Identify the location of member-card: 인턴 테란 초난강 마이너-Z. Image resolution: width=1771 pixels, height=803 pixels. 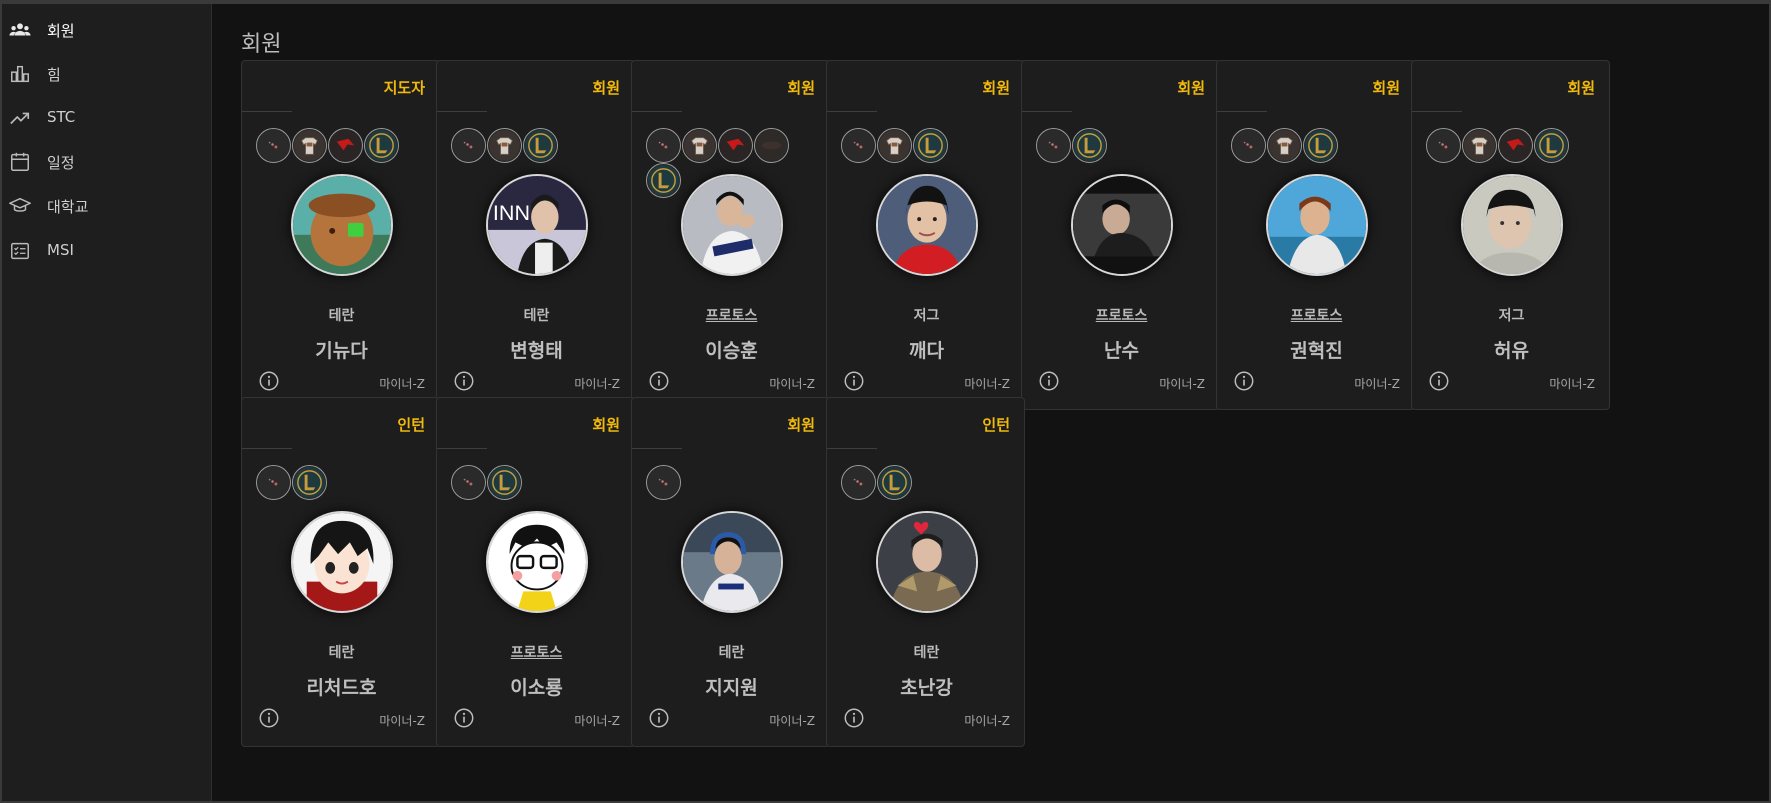
(925, 572).